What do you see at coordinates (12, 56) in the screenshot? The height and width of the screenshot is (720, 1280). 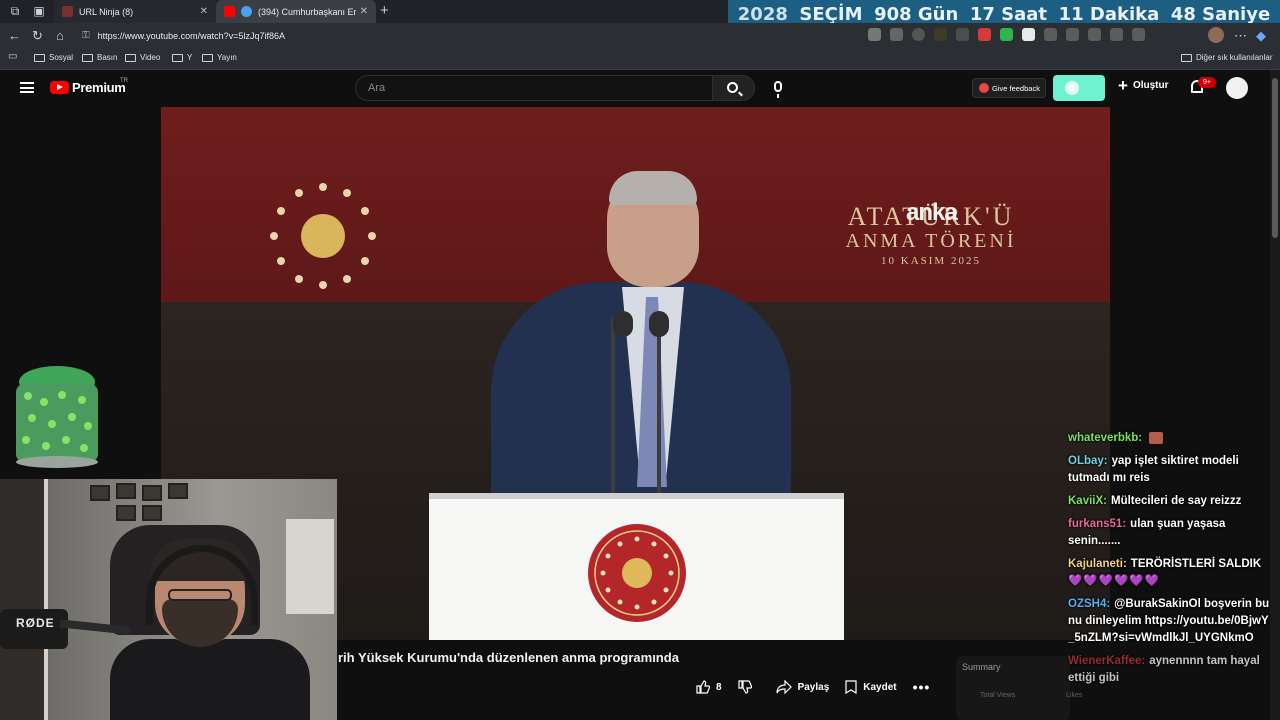 I see `tab-search-icon: ▭` at bounding box center [12, 56].